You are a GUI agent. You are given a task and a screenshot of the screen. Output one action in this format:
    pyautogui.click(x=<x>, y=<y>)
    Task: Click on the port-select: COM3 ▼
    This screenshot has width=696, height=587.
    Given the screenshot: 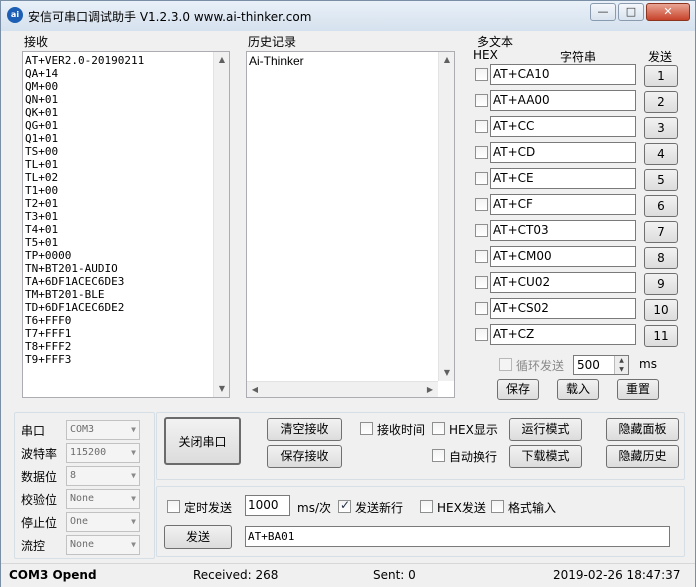 What is the action you would take?
    pyautogui.click(x=103, y=430)
    